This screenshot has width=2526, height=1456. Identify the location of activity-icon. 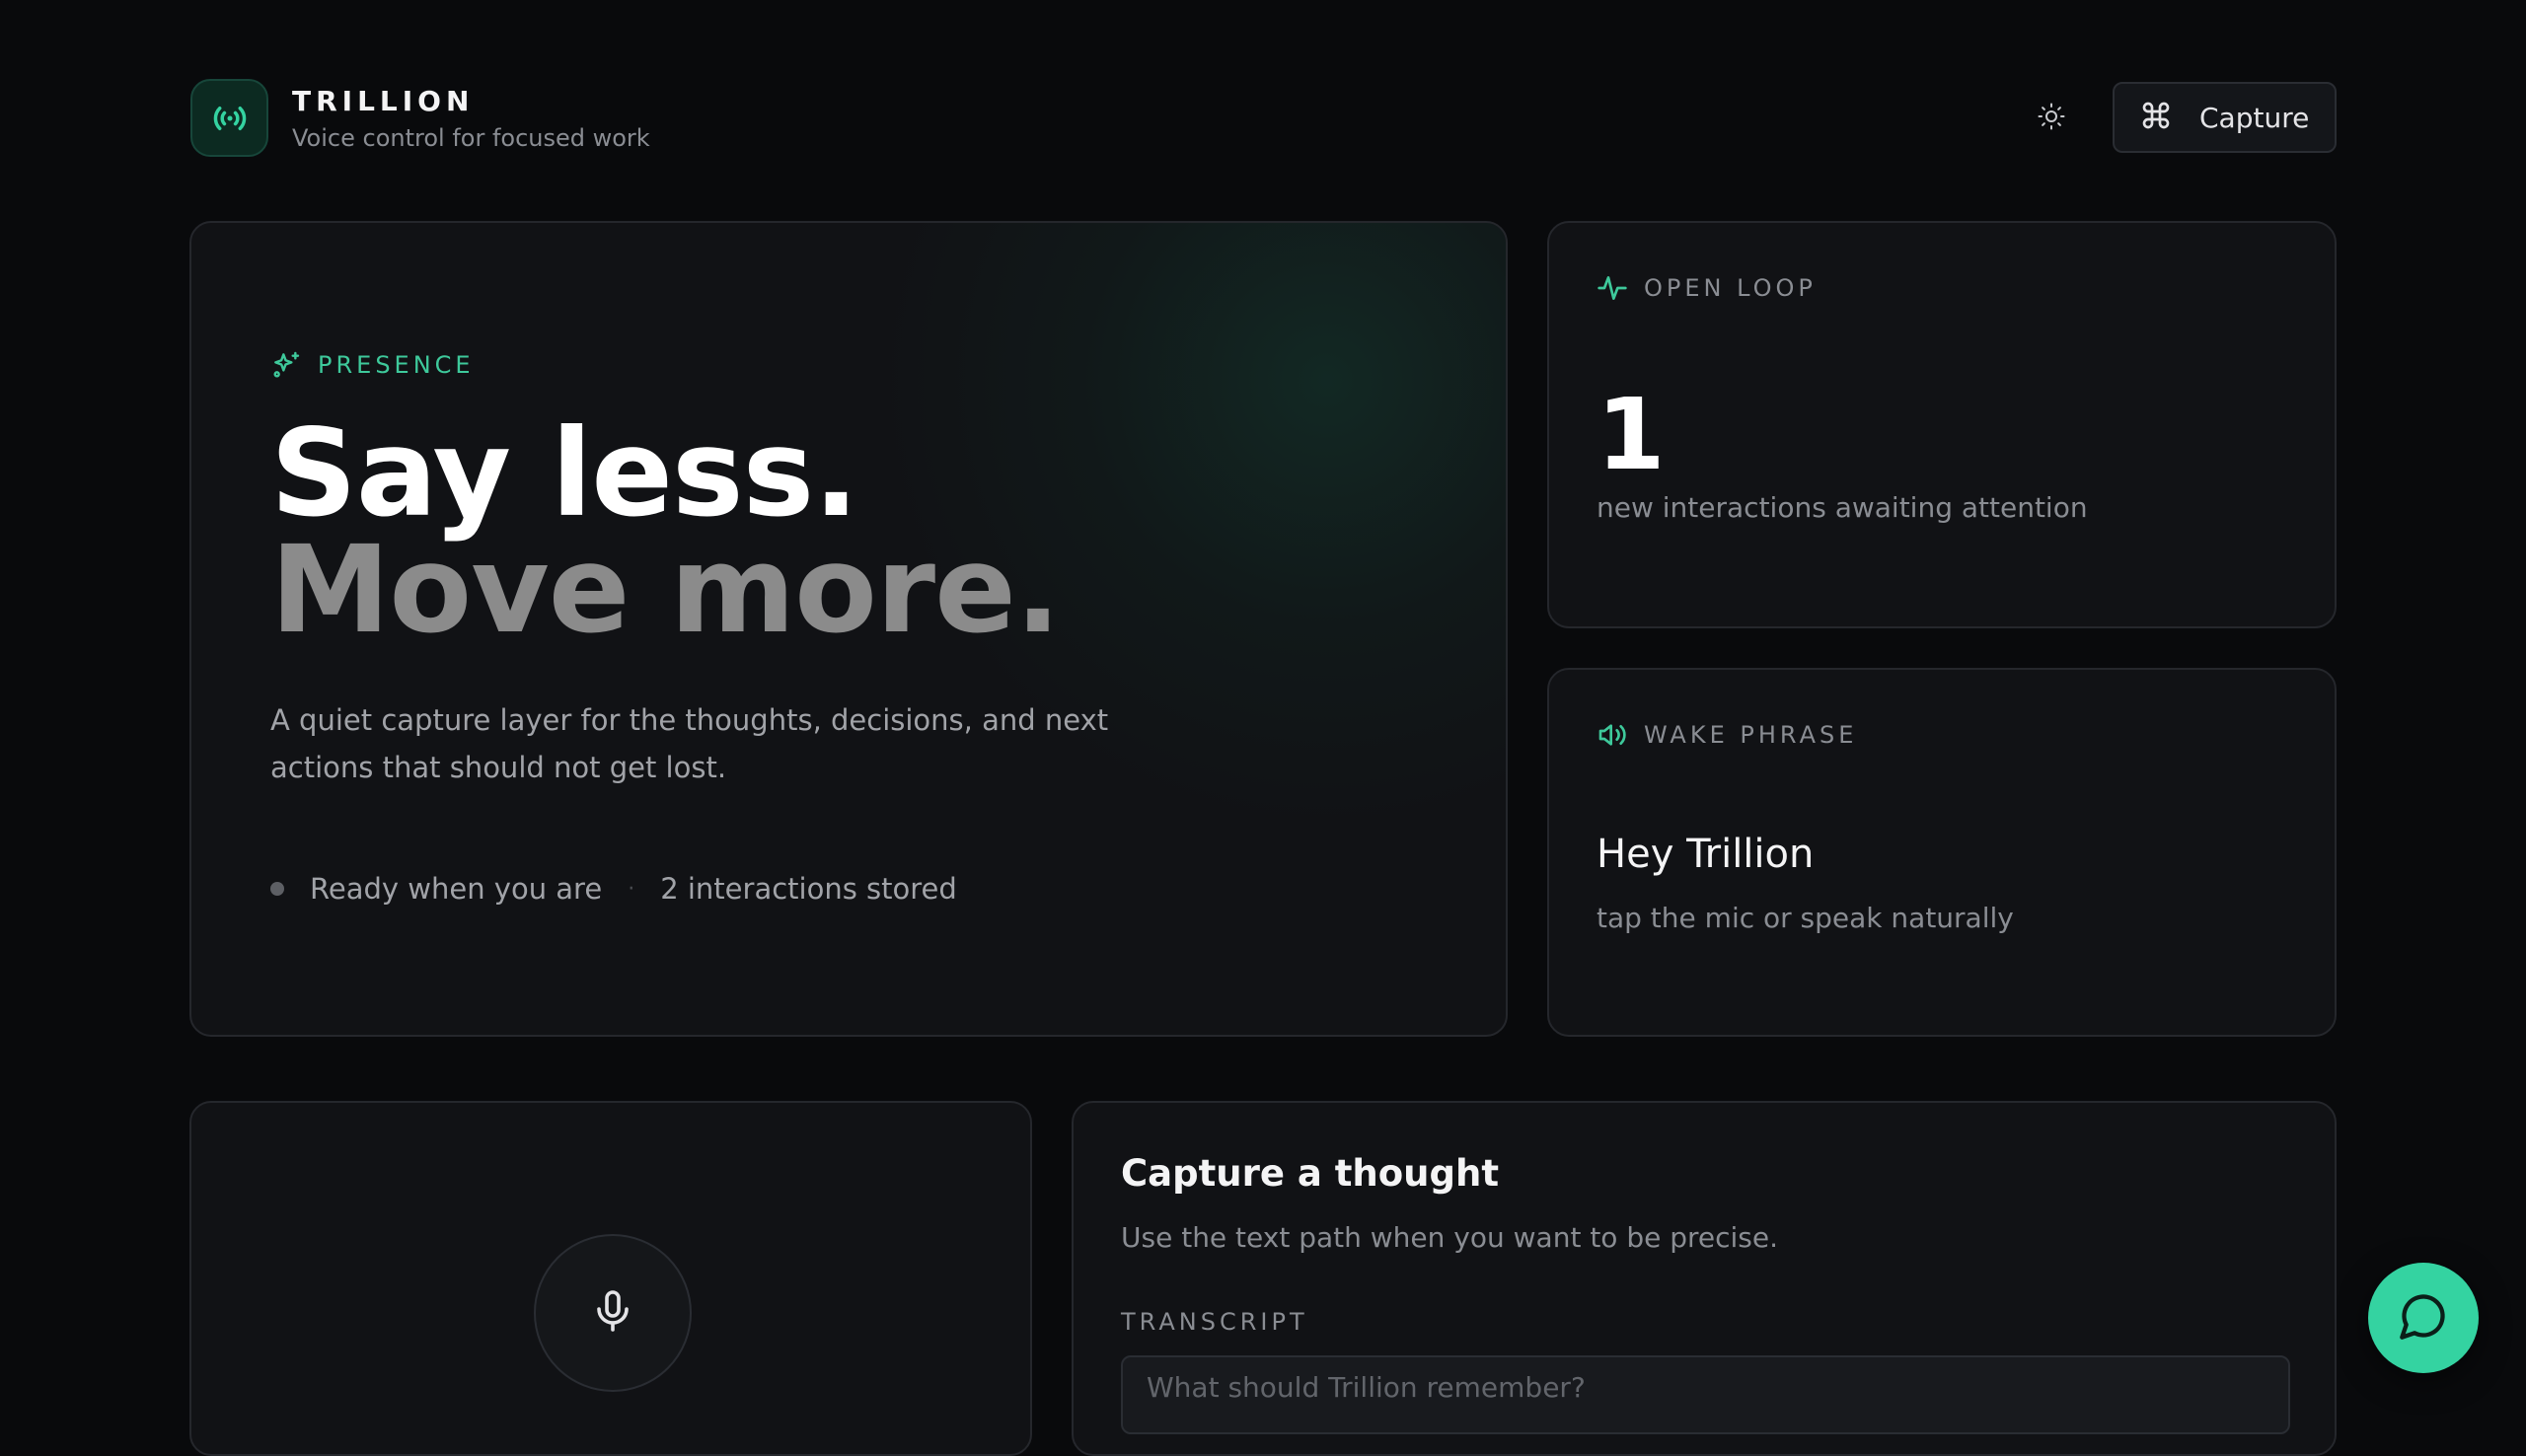
(1612, 288).